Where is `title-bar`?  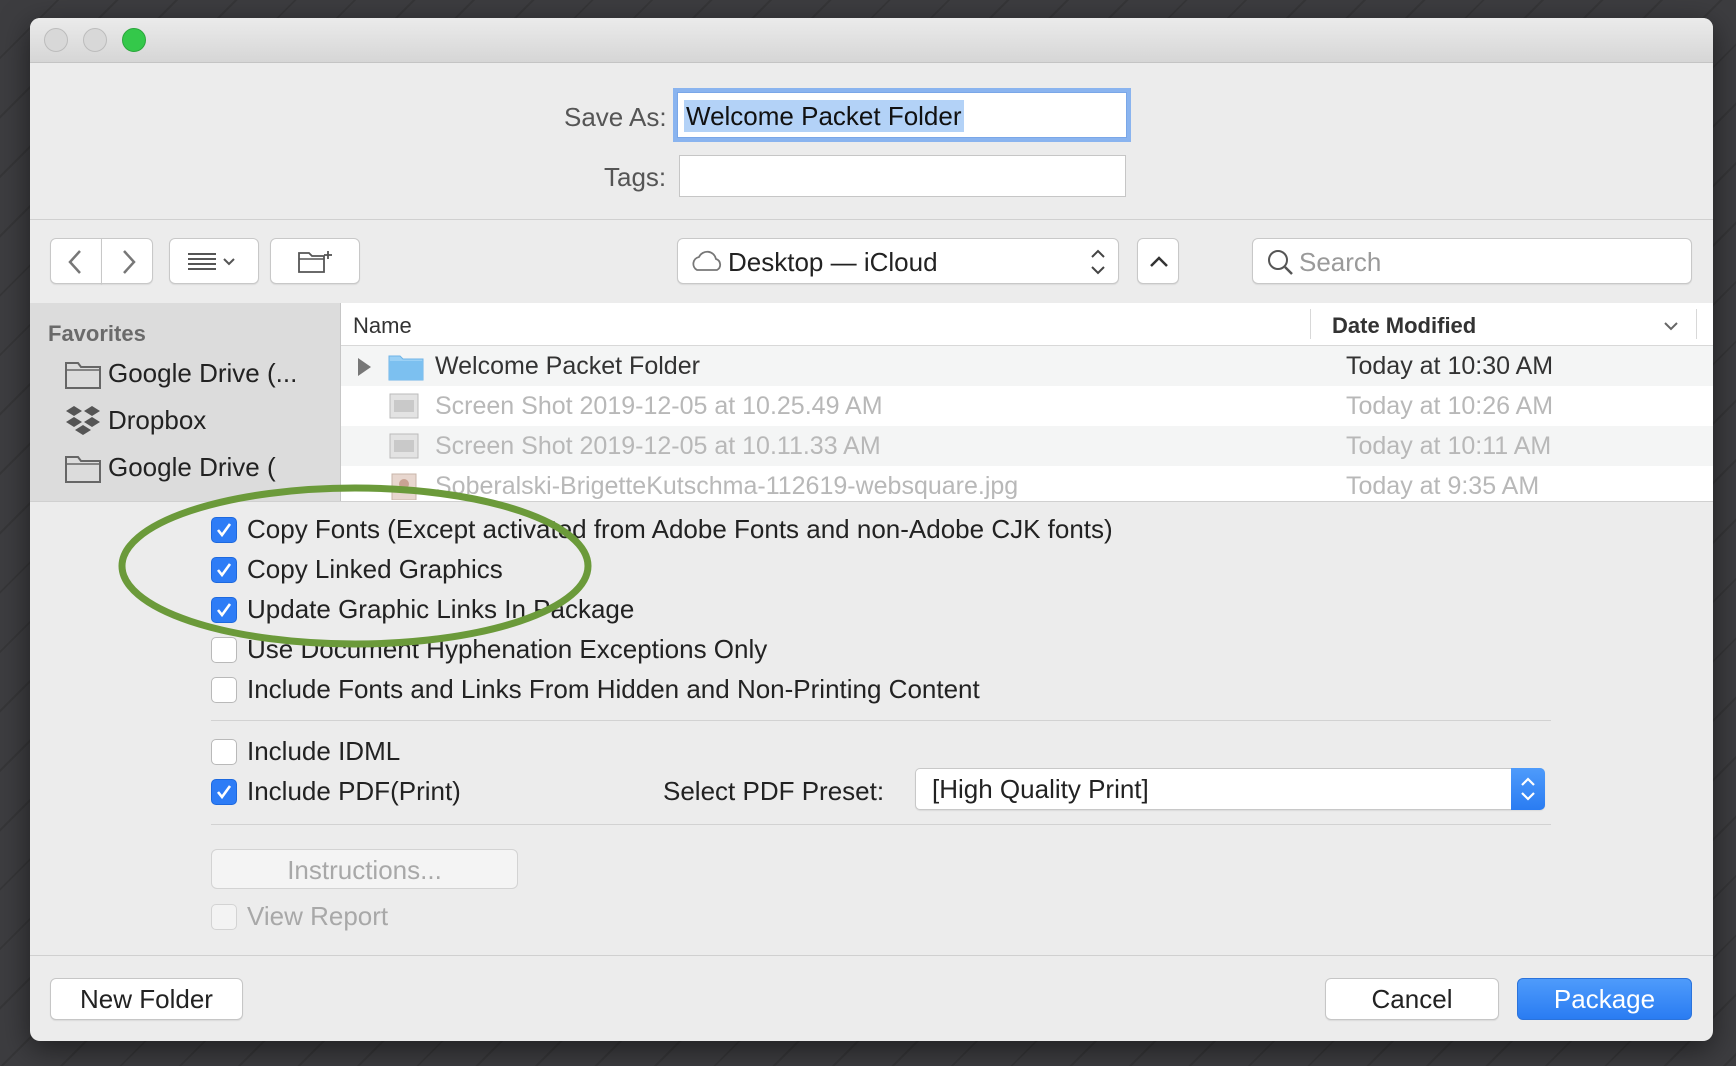 title-bar is located at coordinates (871, 40).